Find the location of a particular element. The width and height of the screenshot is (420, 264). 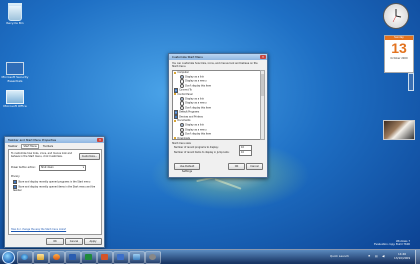

taskbar-button-ie is located at coordinates (25, 257).